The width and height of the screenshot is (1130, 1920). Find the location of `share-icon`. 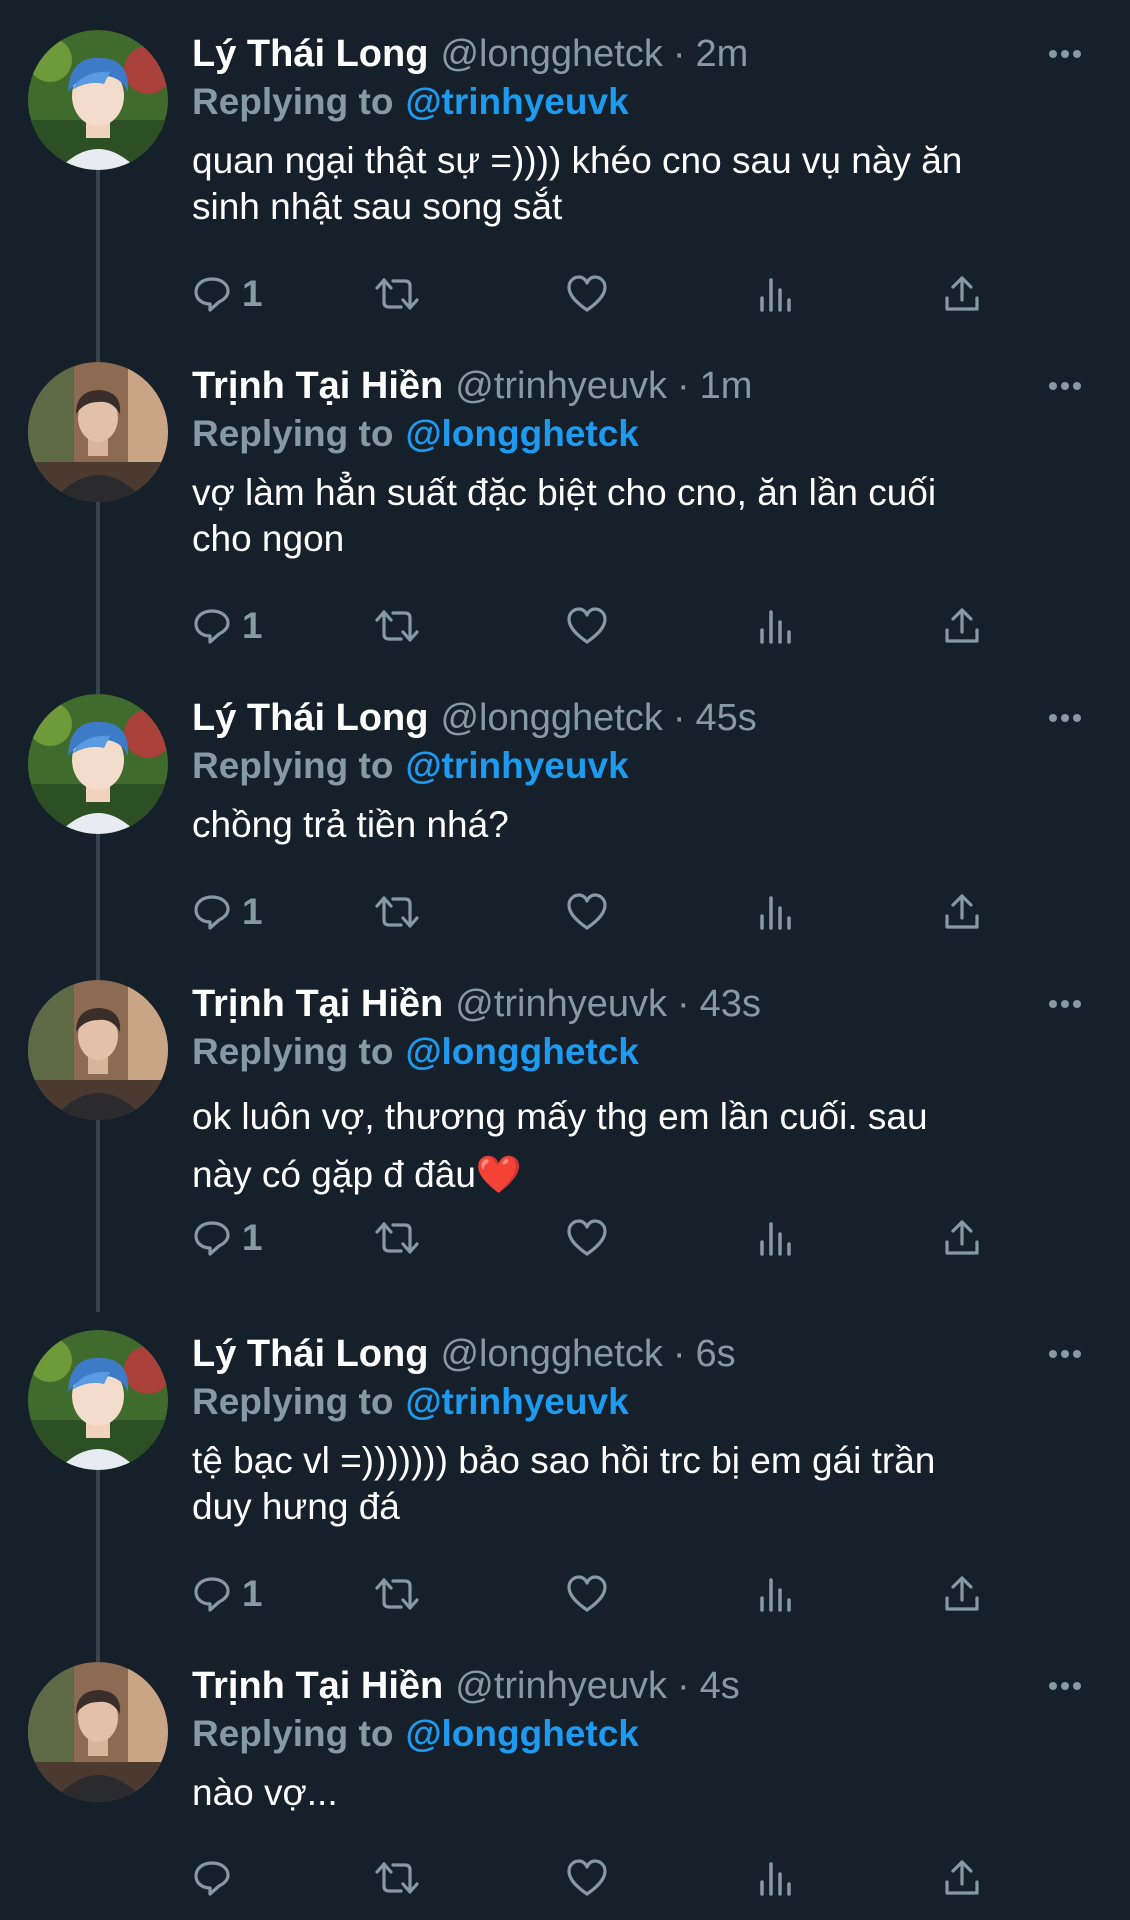

share-icon is located at coordinates (962, 911).